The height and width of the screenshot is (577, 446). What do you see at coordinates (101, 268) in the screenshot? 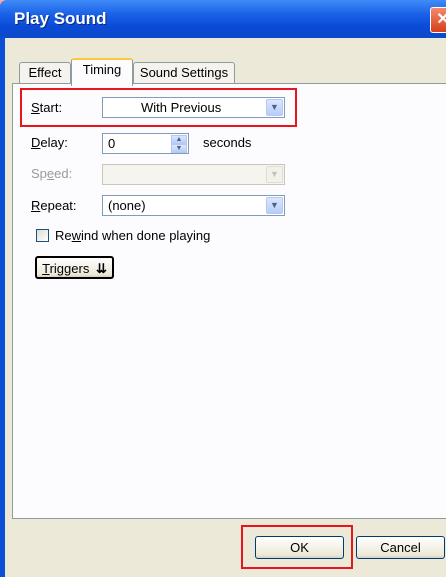
I see `double-chevron-down-icon: ⇊` at bounding box center [101, 268].